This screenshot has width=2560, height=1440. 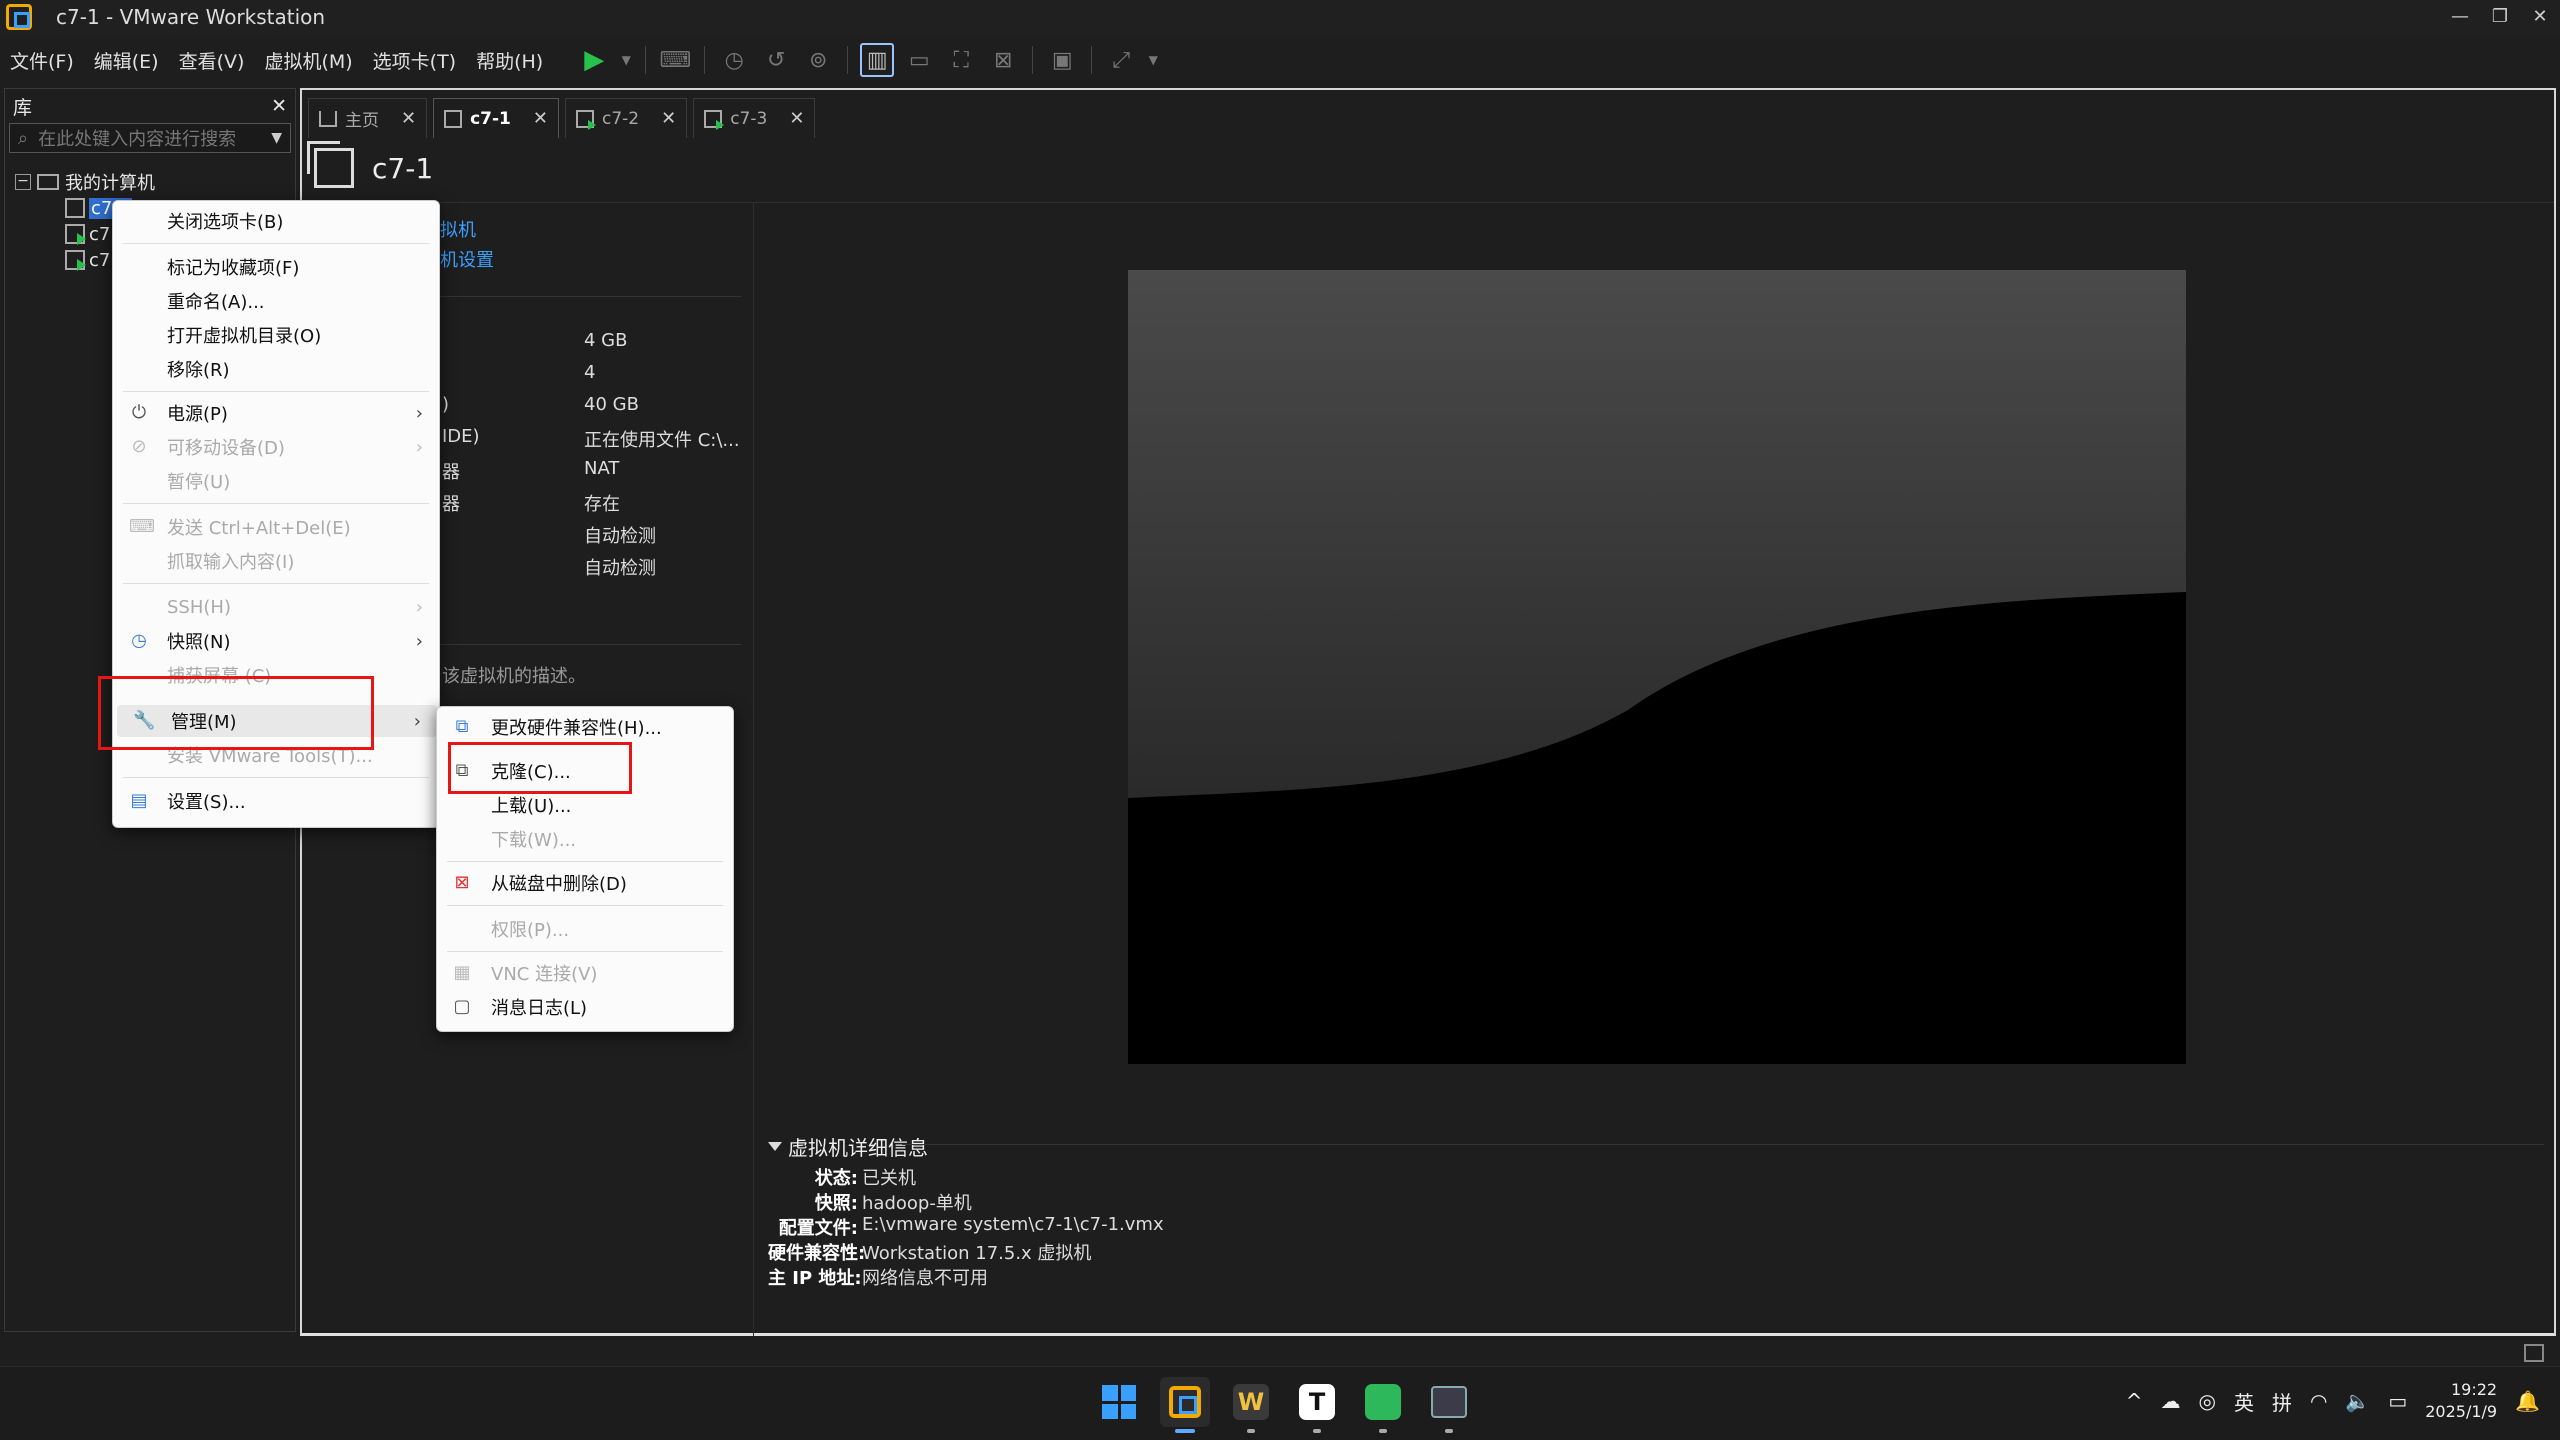 I want to click on search-dropdown-icon: ▼, so click(x=276, y=138).